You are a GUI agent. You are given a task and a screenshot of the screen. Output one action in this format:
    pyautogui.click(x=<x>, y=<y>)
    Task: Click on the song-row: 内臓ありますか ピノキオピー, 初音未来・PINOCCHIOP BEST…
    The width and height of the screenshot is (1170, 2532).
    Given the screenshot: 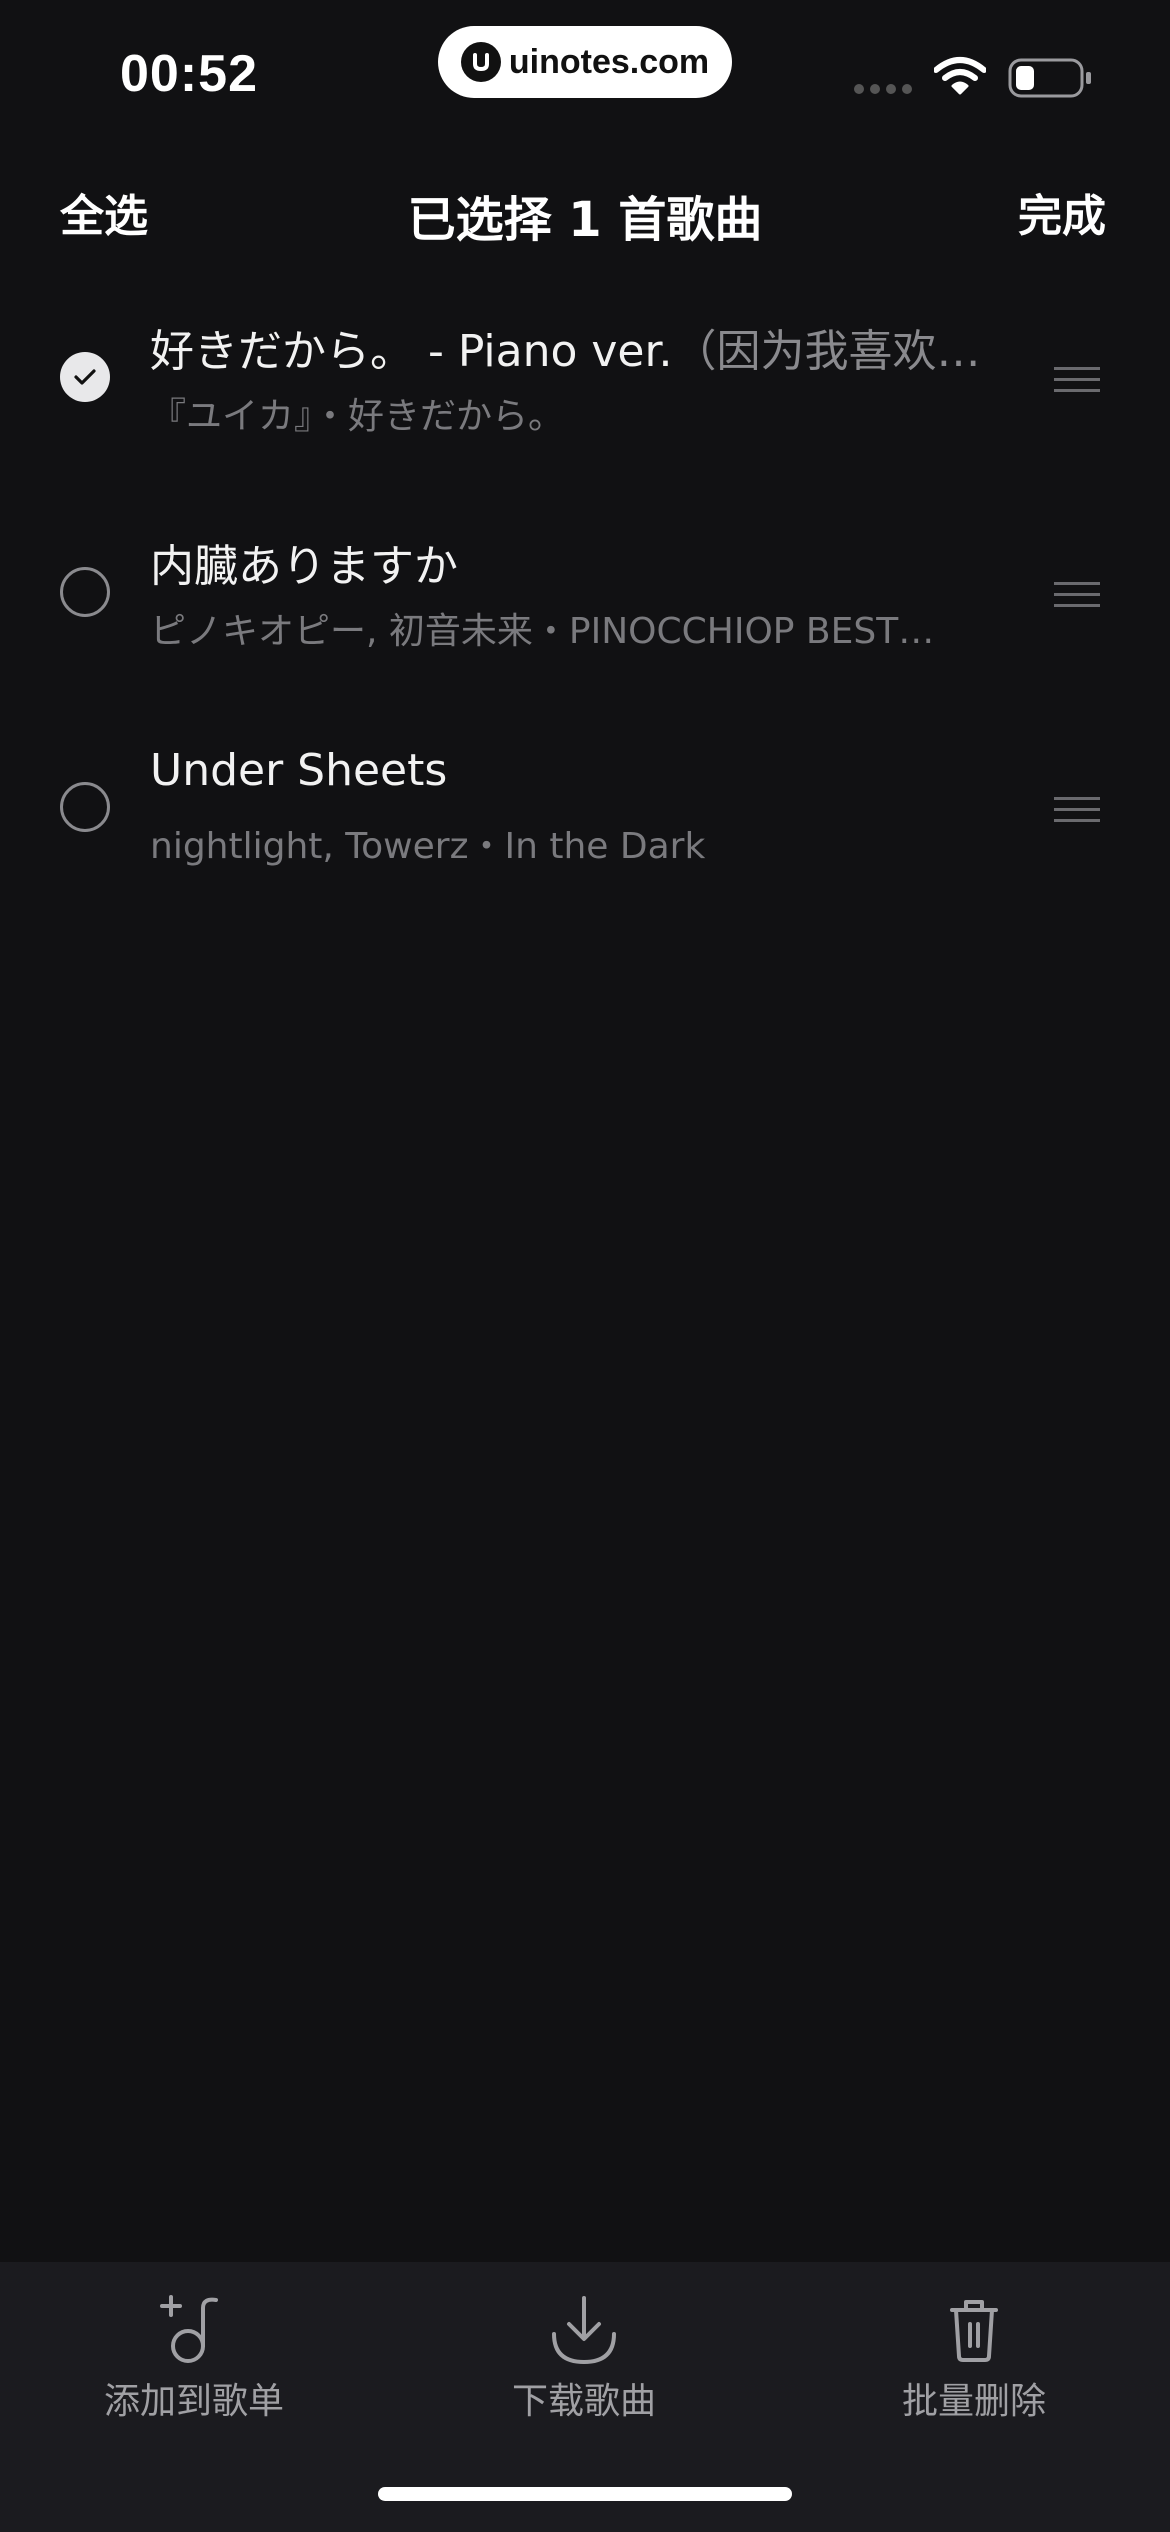 What is the action you would take?
    pyautogui.click(x=585, y=617)
    